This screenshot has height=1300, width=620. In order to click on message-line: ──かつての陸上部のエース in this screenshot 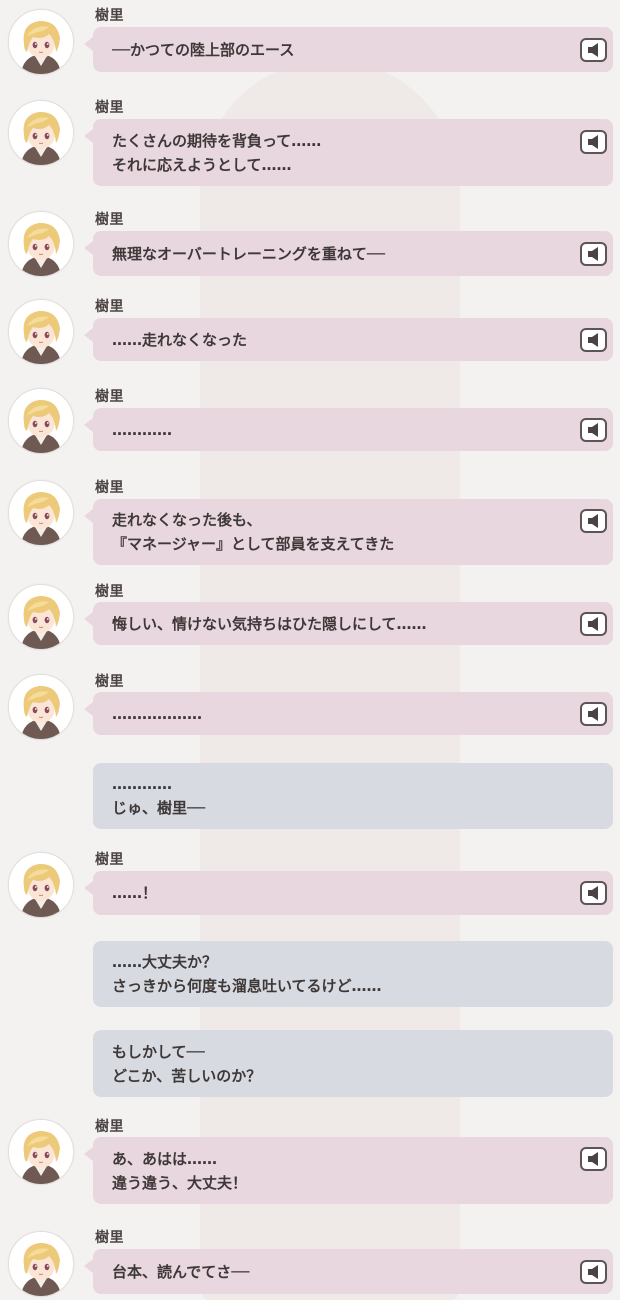, I will do `click(203, 49)`.